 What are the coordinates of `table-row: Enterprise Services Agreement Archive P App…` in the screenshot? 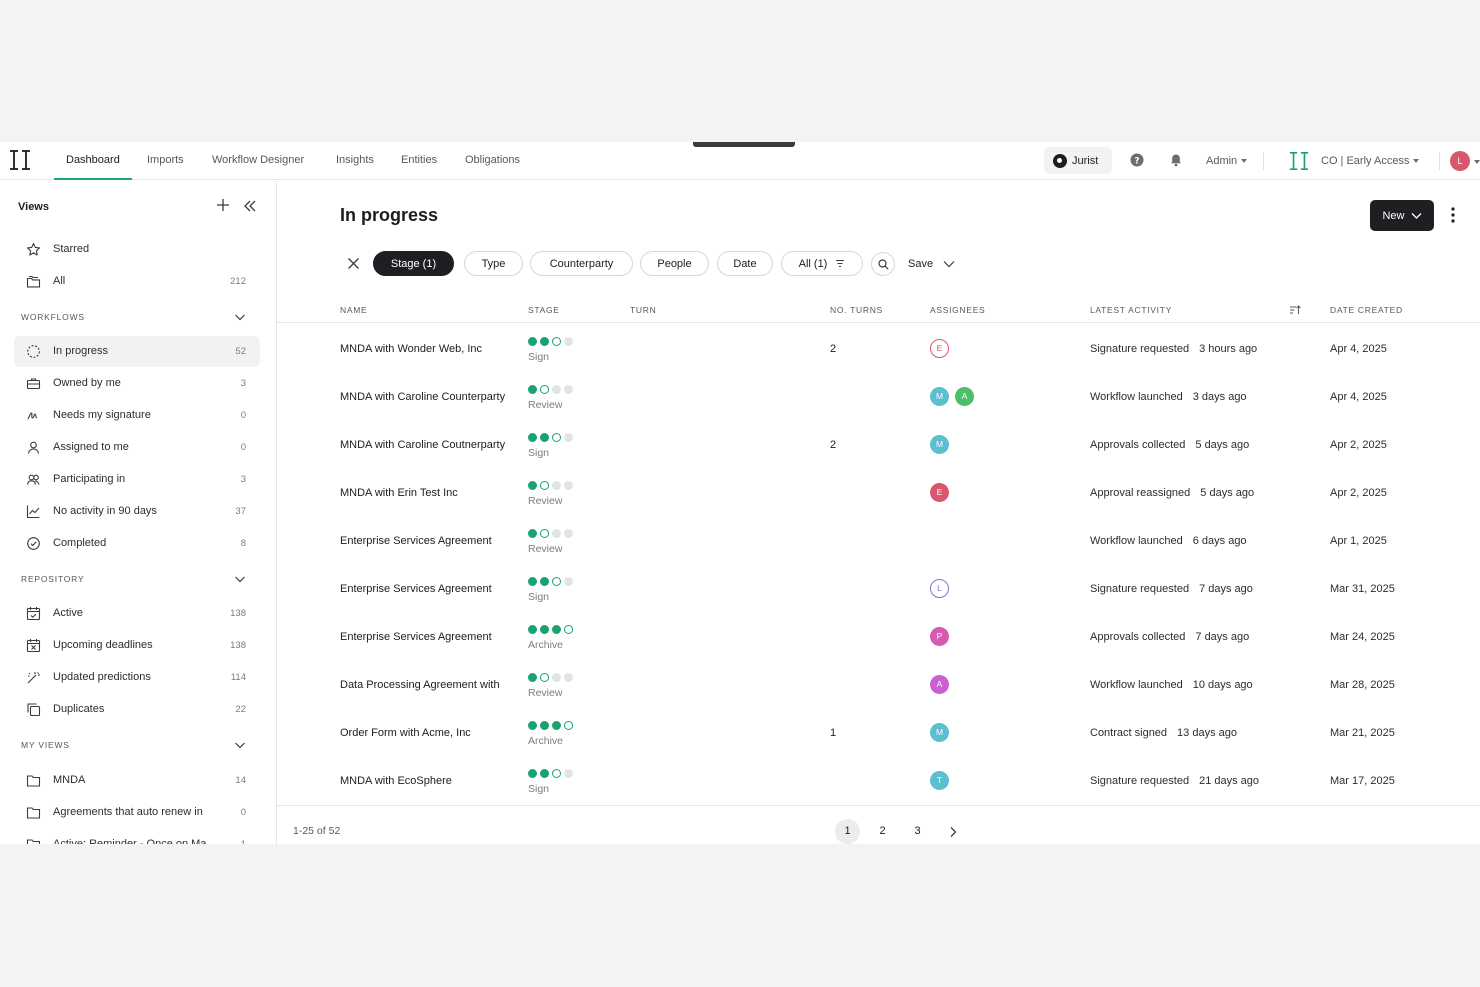 It's located at (878, 636).